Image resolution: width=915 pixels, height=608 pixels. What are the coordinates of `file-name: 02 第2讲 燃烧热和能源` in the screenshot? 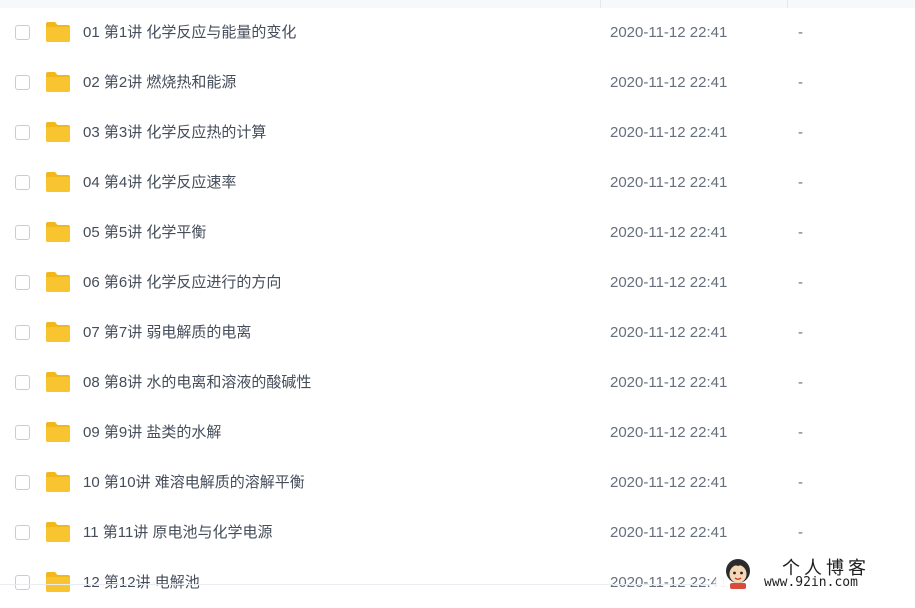 It's located at (159, 83).